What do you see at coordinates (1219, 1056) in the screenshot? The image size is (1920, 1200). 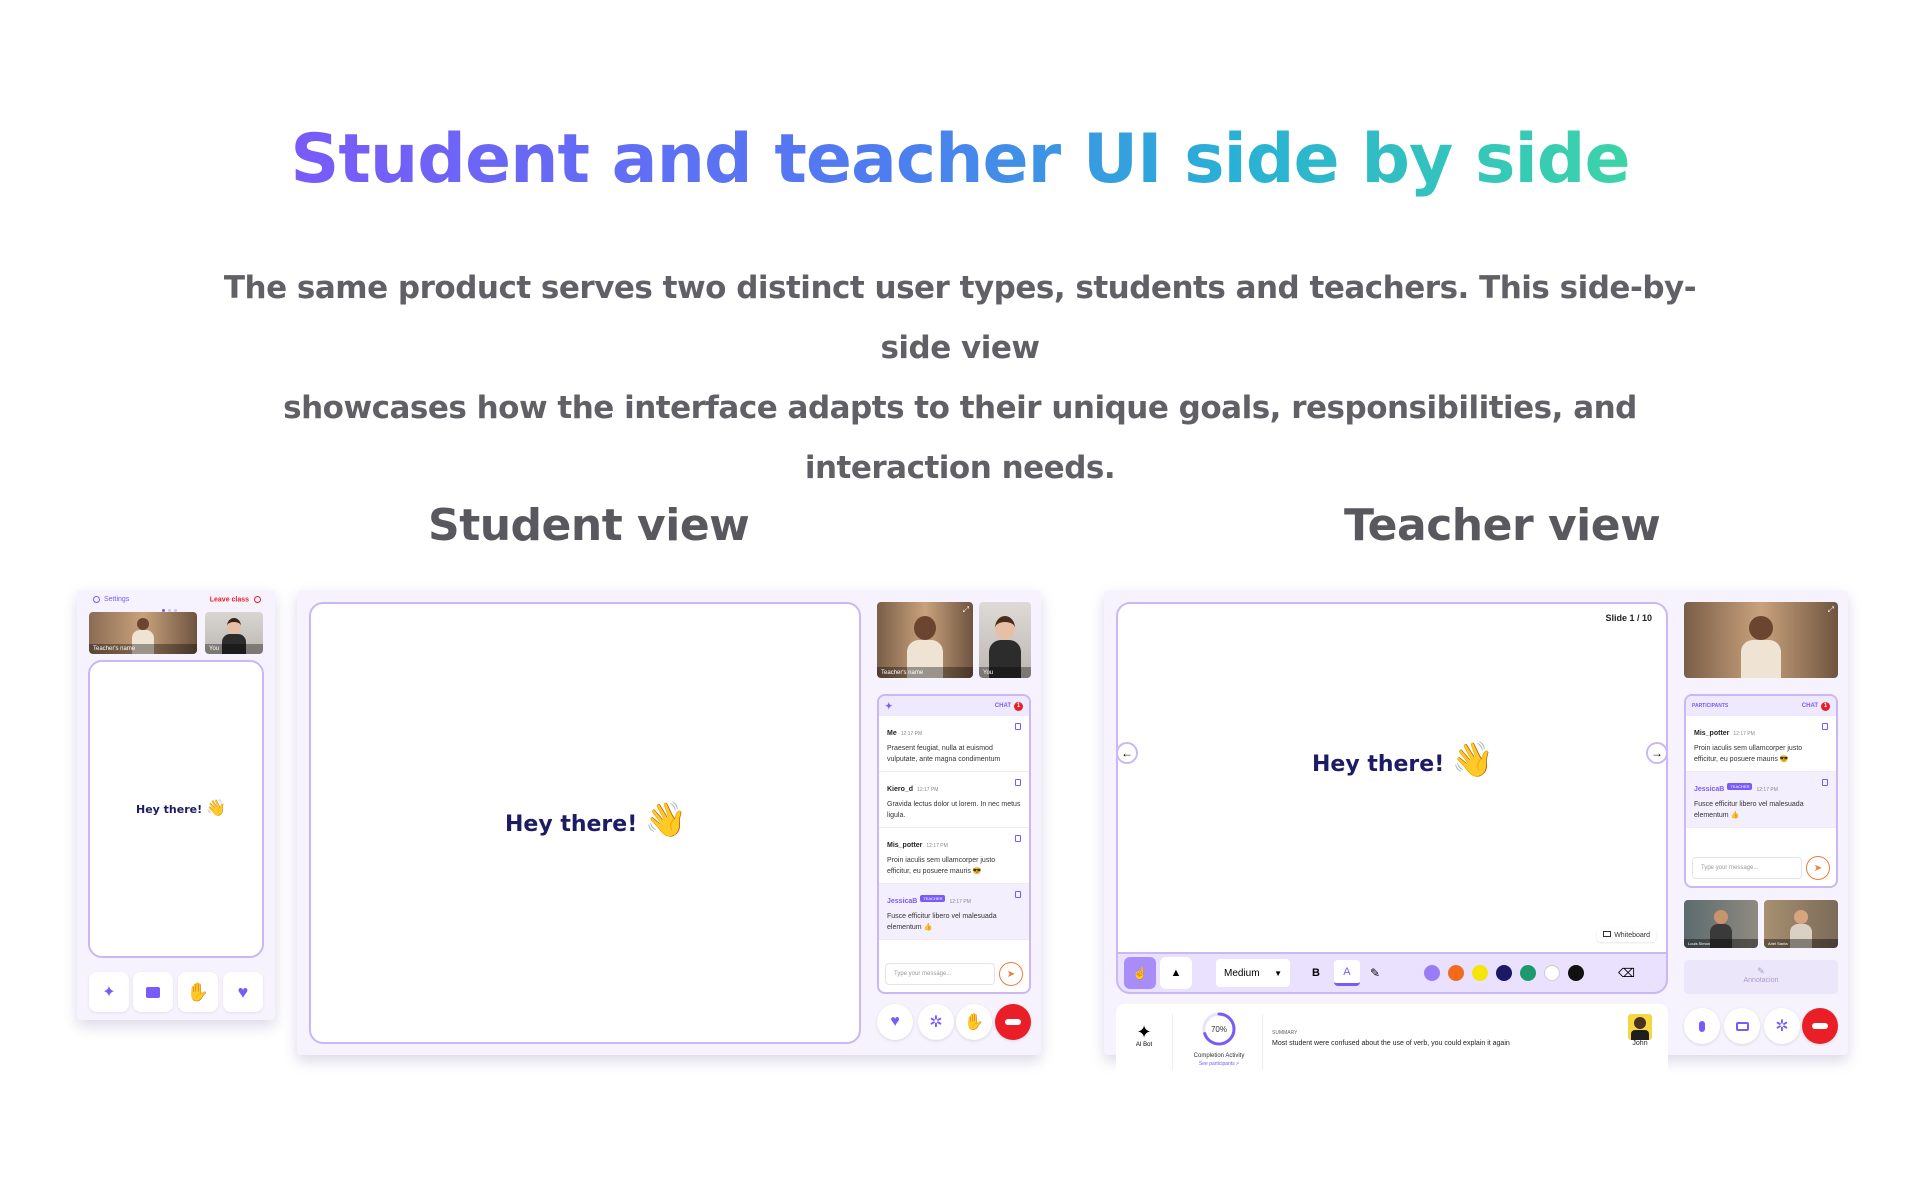 I see `completion-label: Completion Activity` at bounding box center [1219, 1056].